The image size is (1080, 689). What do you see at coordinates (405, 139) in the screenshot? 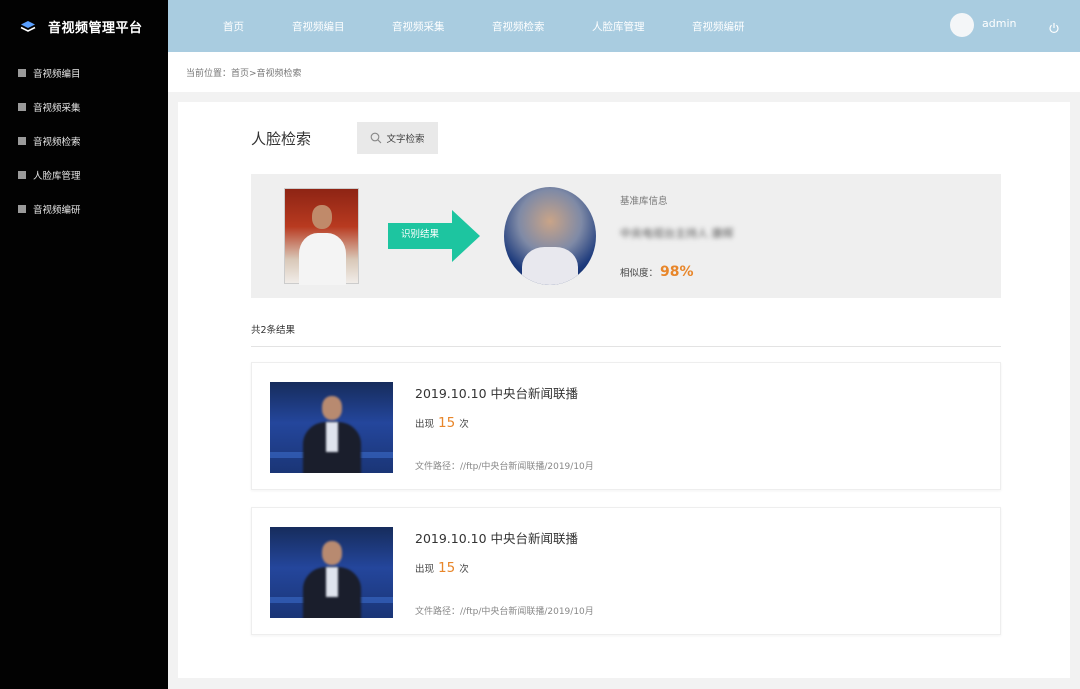
I see `text-search-label: 文字检索` at bounding box center [405, 139].